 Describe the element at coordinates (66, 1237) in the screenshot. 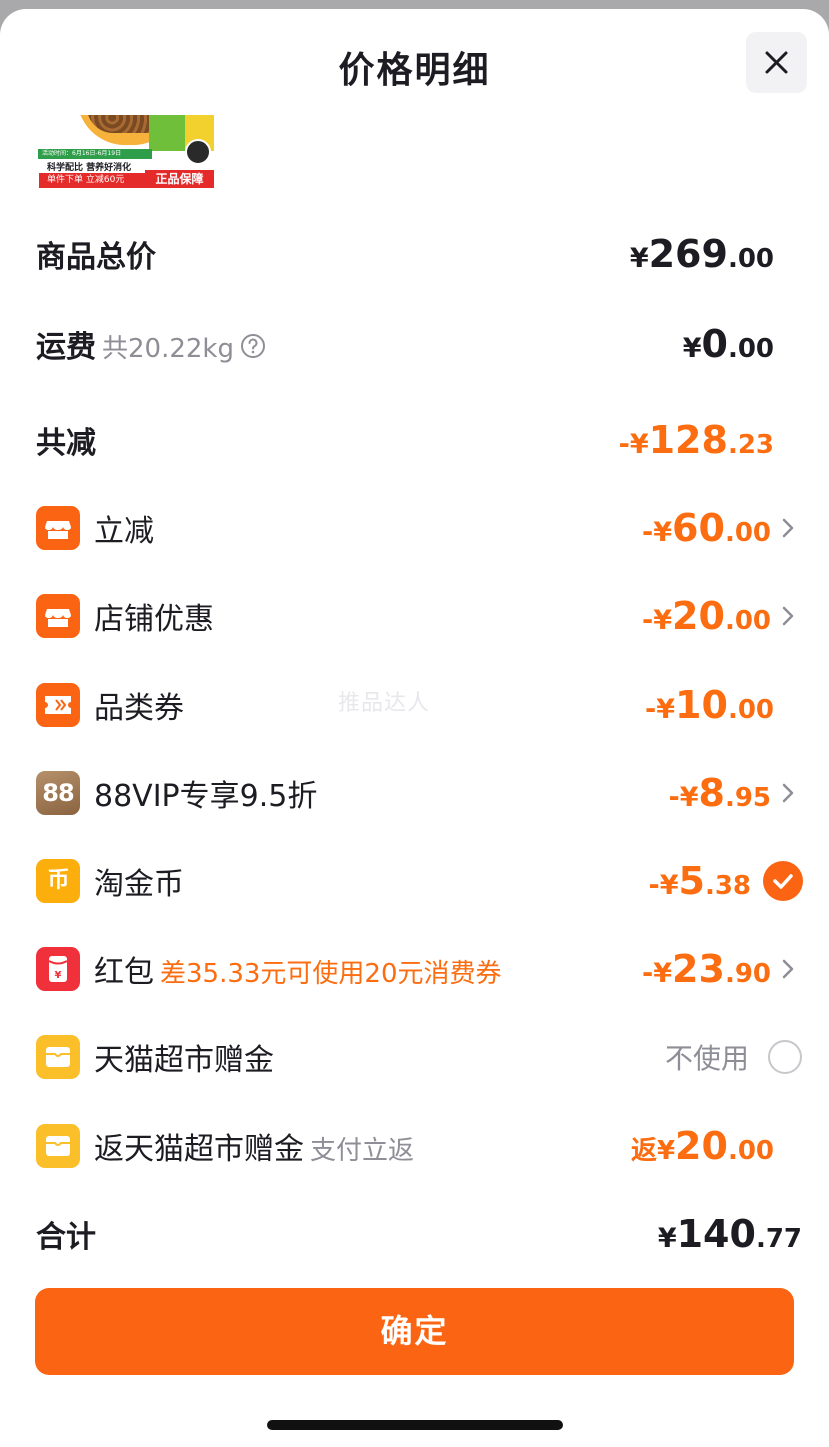

I see `total-label: 合计` at that location.